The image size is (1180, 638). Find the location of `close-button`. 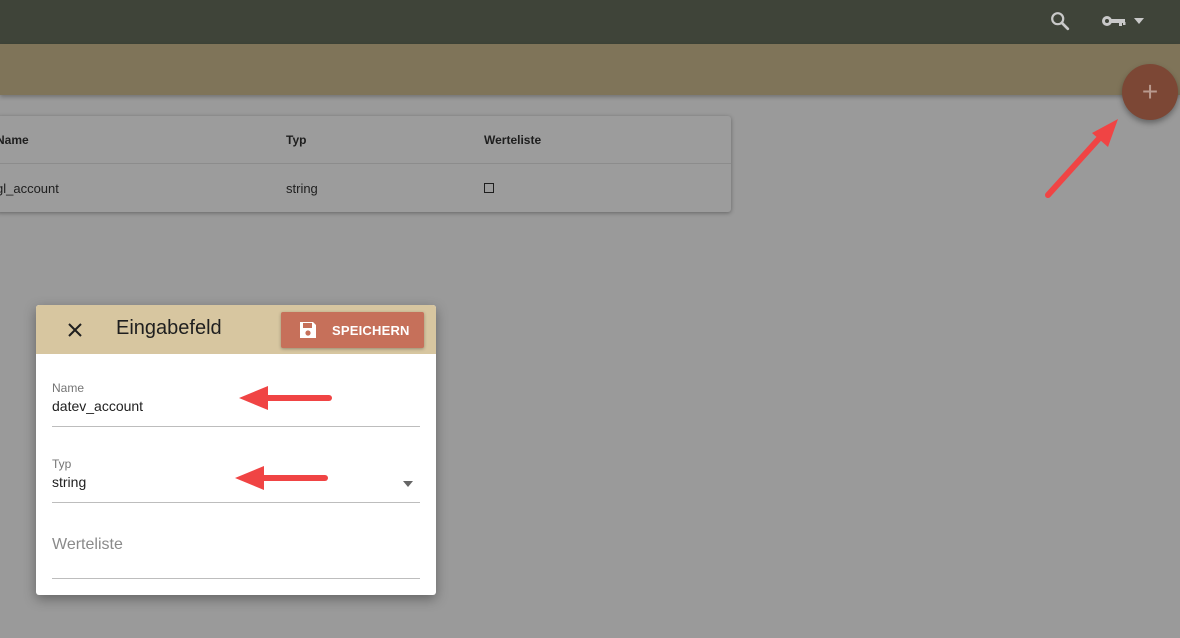

close-button is located at coordinates (75, 330).